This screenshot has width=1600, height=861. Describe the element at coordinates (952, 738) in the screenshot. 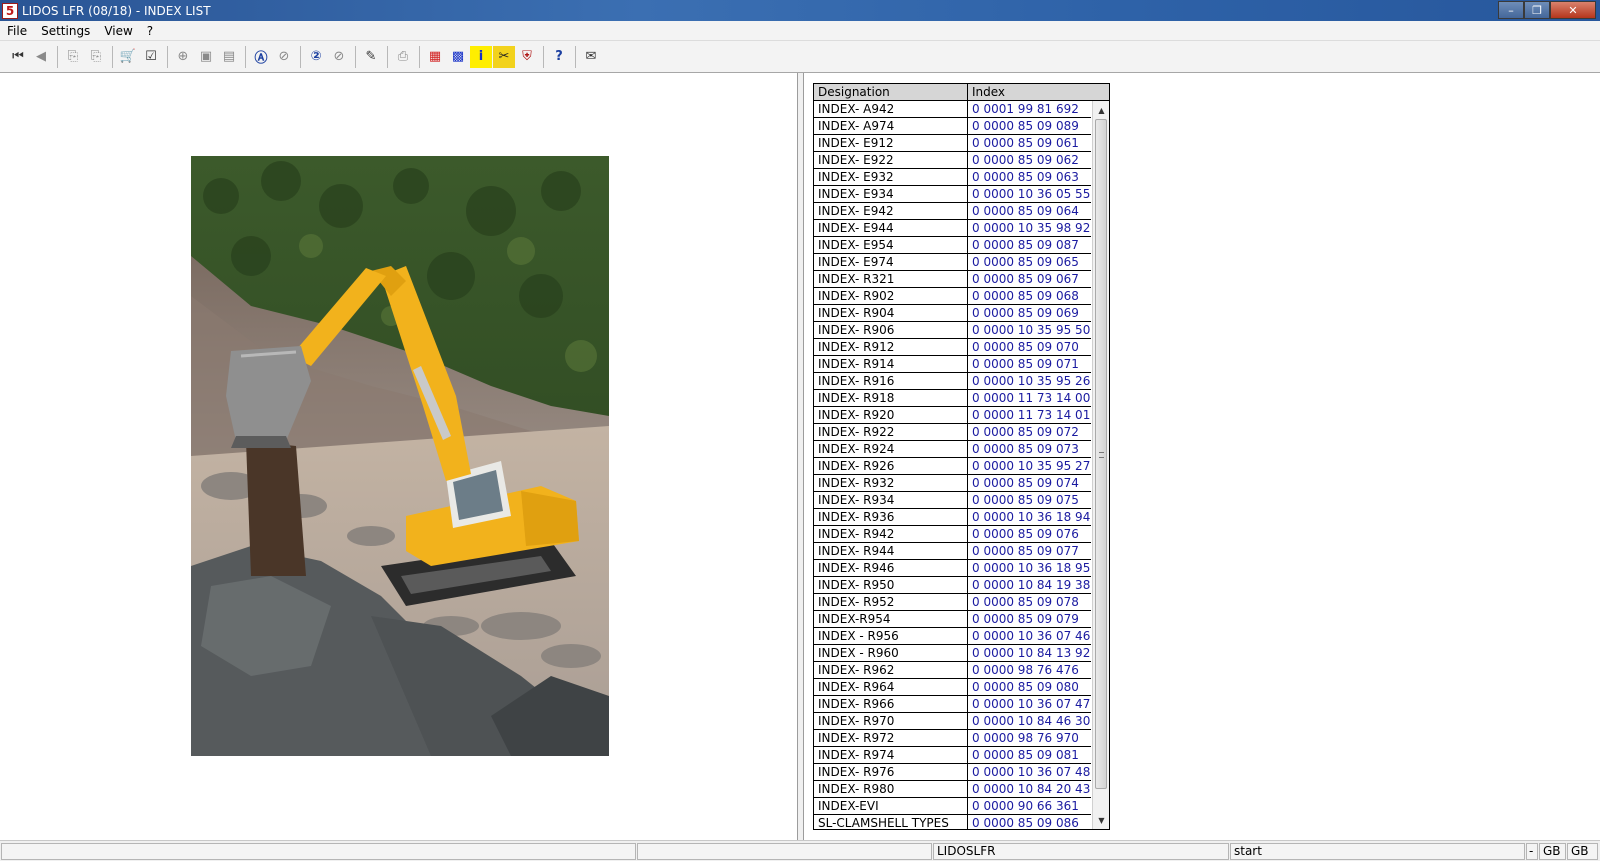

I see `table-row: INDEX- R972 0 0000 98 76 970` at that location.